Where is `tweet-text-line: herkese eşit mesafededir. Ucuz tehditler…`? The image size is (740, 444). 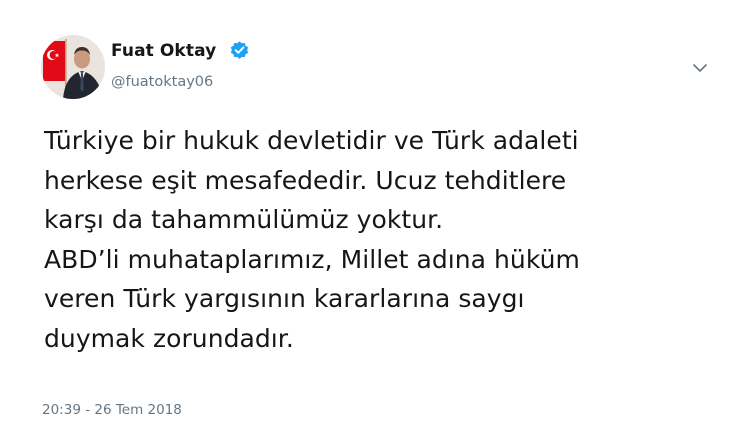 tweet-text-line: herkese eşit mesafededir. Ucuz tehditler… is located at coordinates (305, 180).